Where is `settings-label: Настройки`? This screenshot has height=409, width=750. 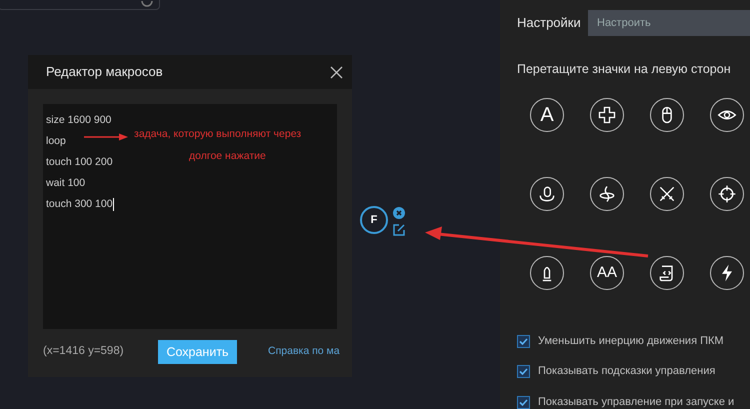 settings-label: Настройки is located at coordinates (549, 23).